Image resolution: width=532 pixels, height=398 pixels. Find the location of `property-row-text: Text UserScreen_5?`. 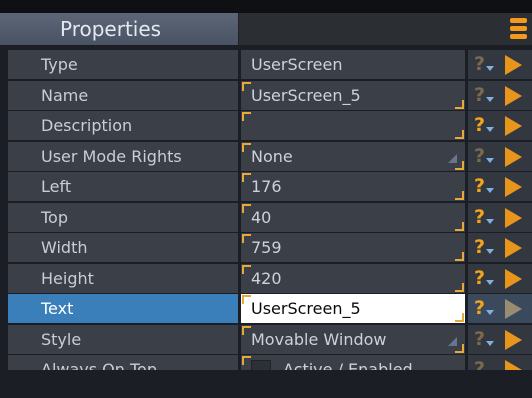

property-row-text: Text UserScreen_5? is located at coordinates (266, 309).